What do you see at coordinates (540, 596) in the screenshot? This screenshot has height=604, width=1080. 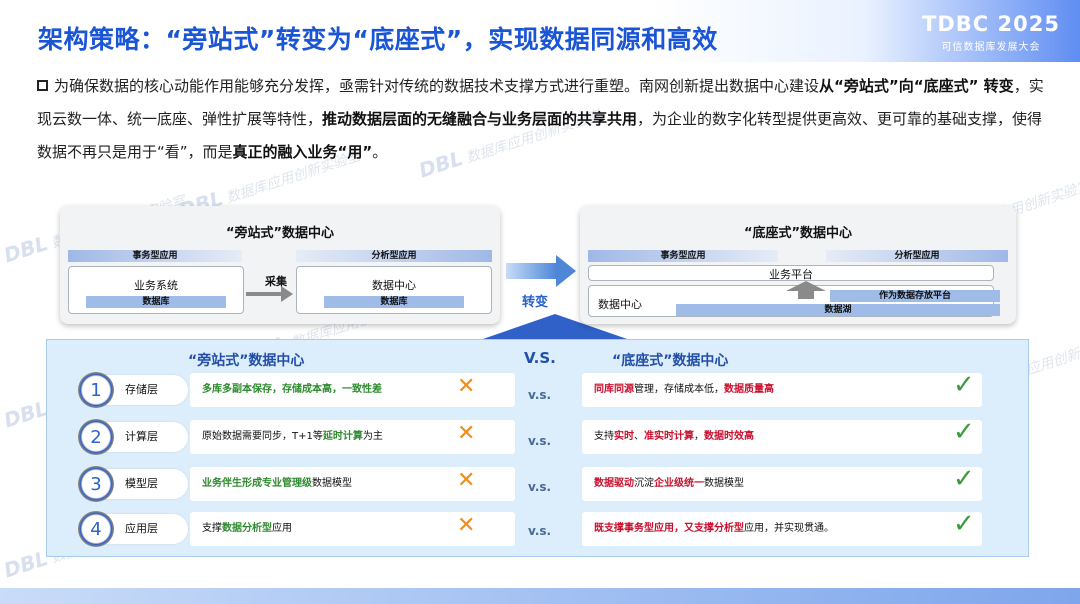 I see `footer-band` at bounding box center [540, 596].